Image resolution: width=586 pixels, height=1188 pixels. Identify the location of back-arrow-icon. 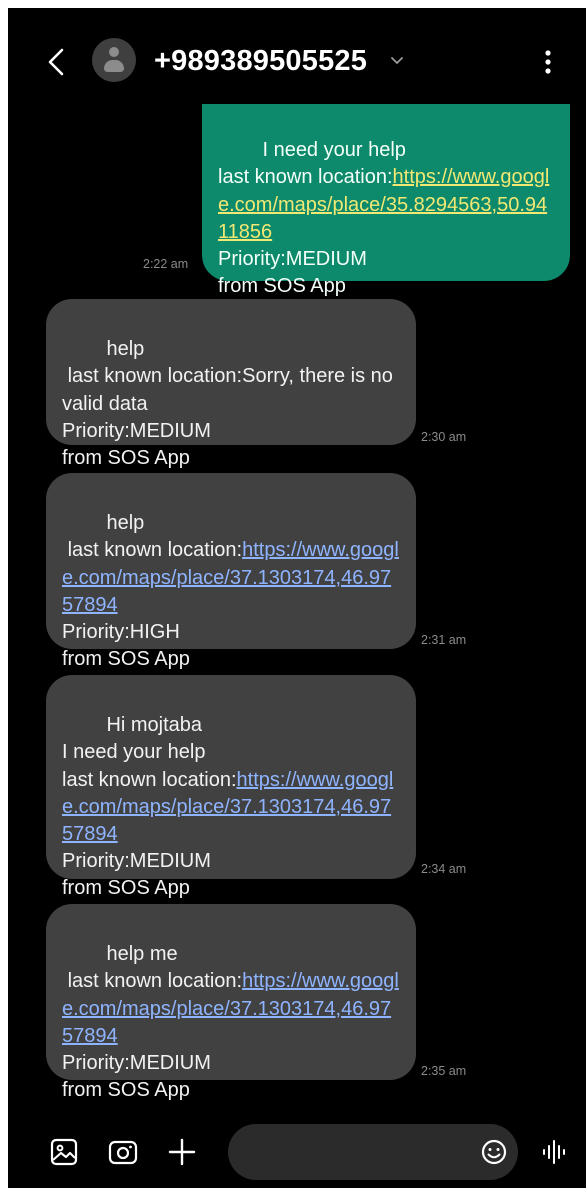
(56, 62).